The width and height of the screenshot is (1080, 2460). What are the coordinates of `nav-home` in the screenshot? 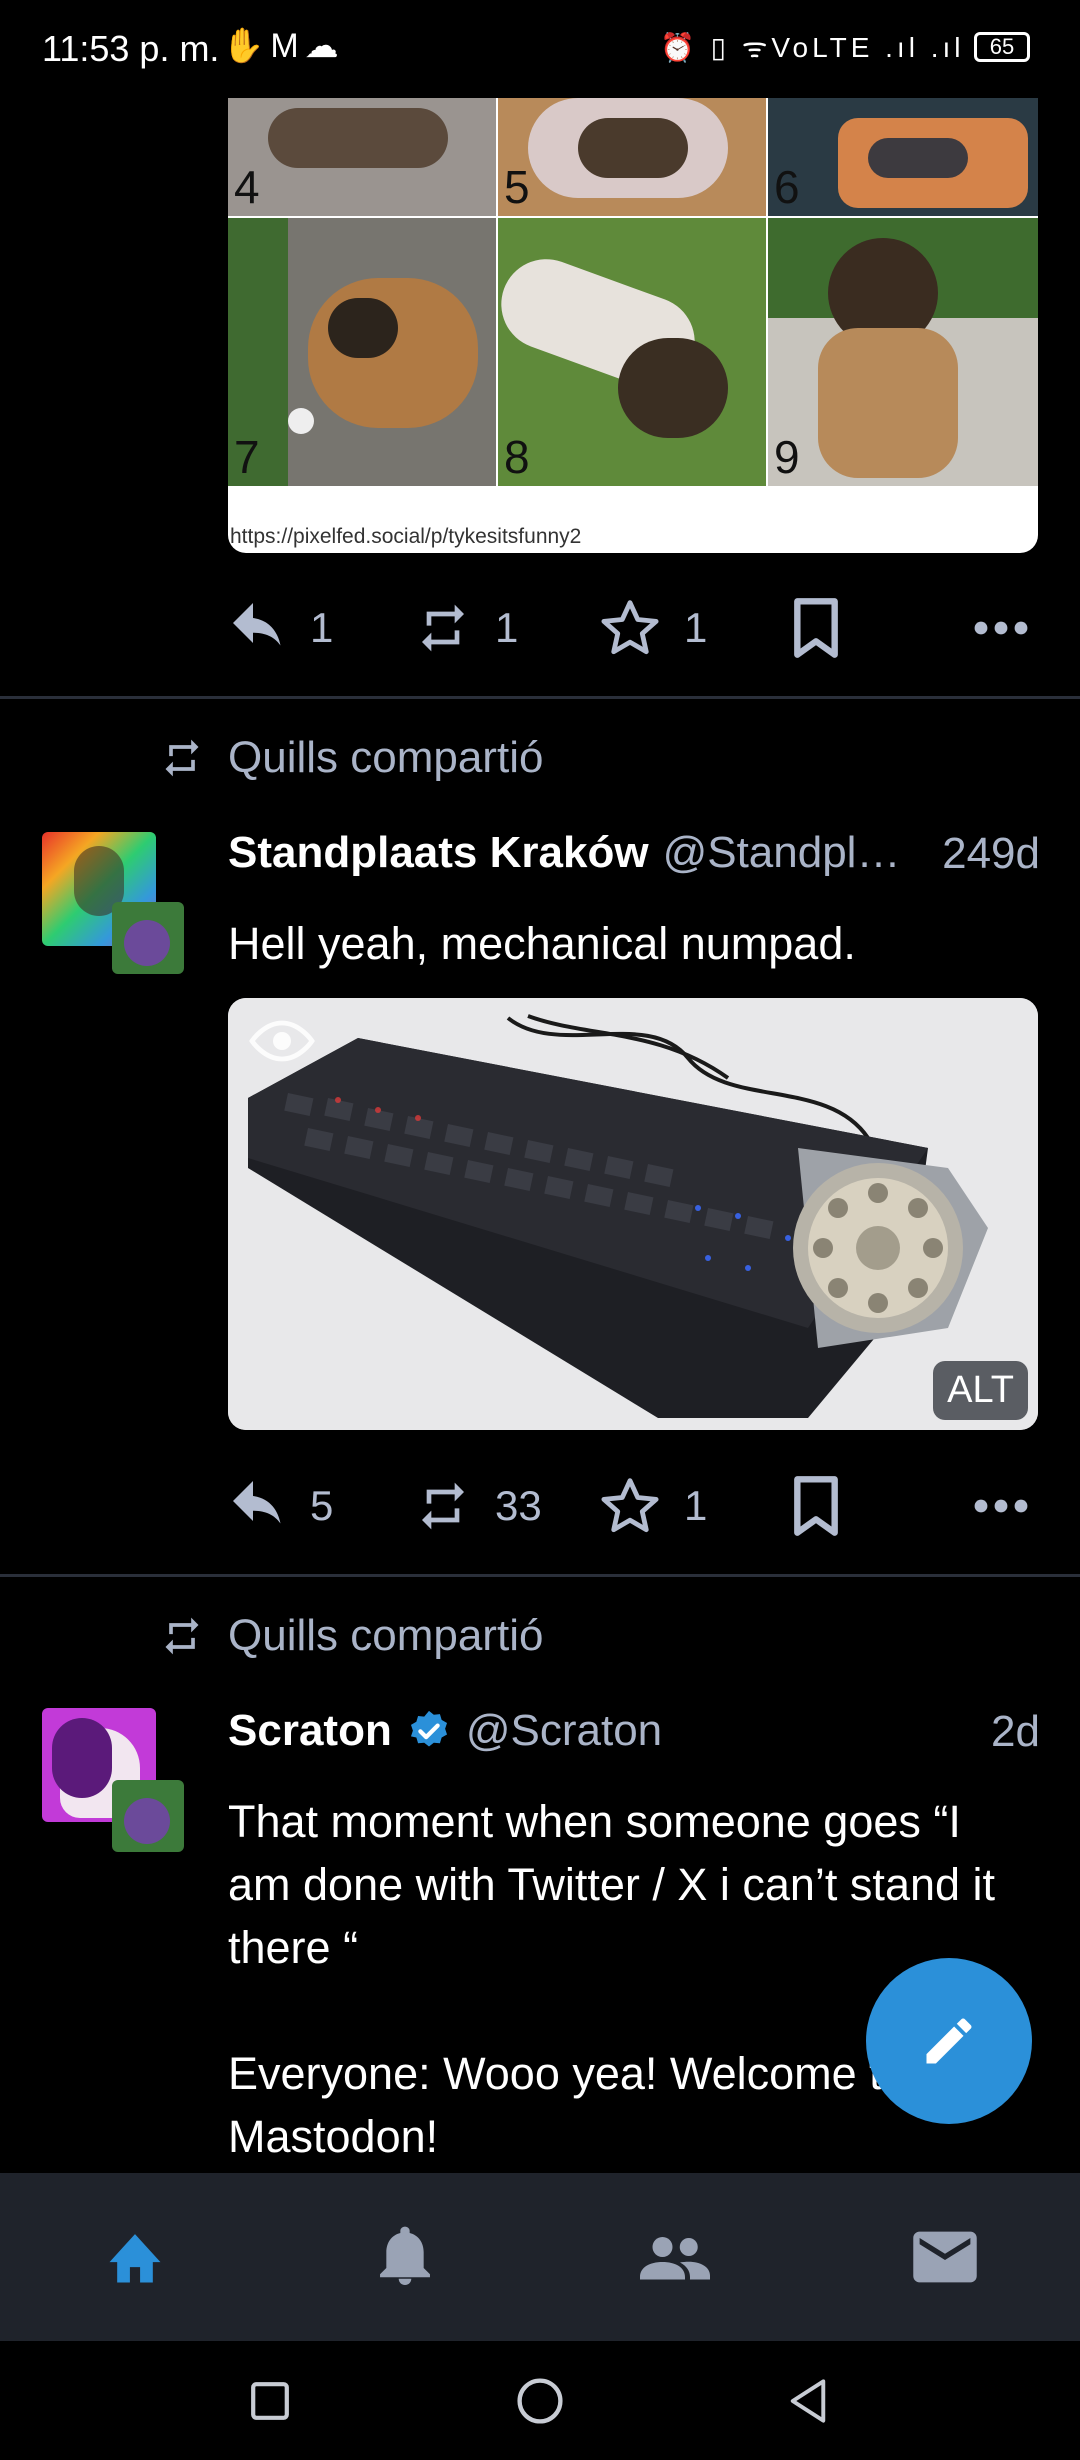 It's located at (135, 2257).